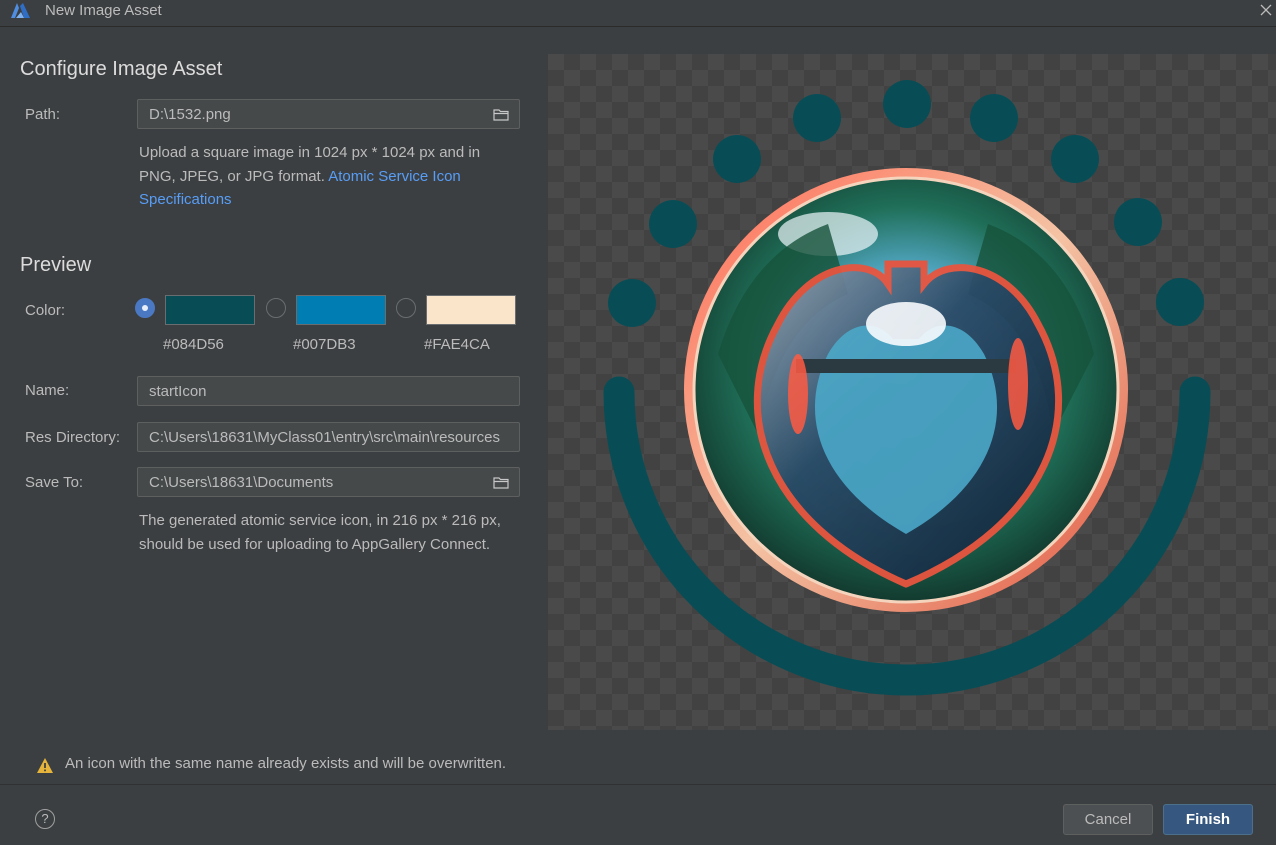 This screenshot has width=1276, height=845. Describe the element at coordinates (47, 390) in the screenshot. I see `name-label: Name:` at that location.